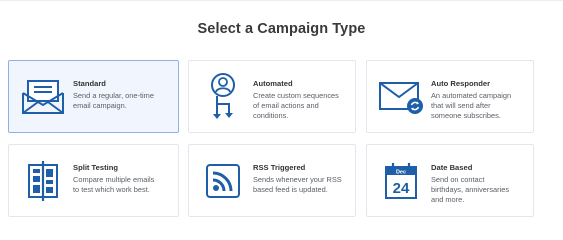  I want to click on campaign-type-name: Standard, so click(89, 83).